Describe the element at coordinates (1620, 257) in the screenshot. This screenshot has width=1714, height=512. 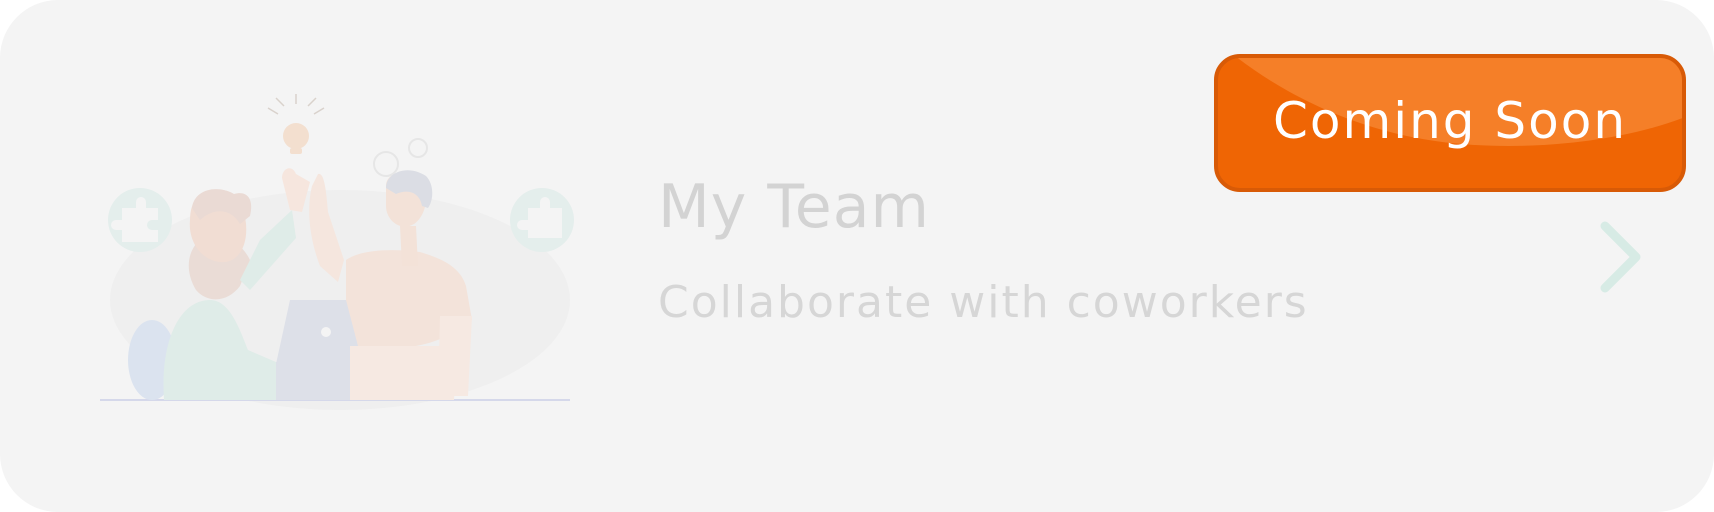
I see `chevron-right-icon` at that location.